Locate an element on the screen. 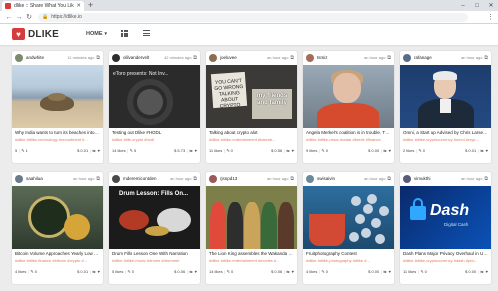  username: olilvandervelt is located at coordinates (143, 57).